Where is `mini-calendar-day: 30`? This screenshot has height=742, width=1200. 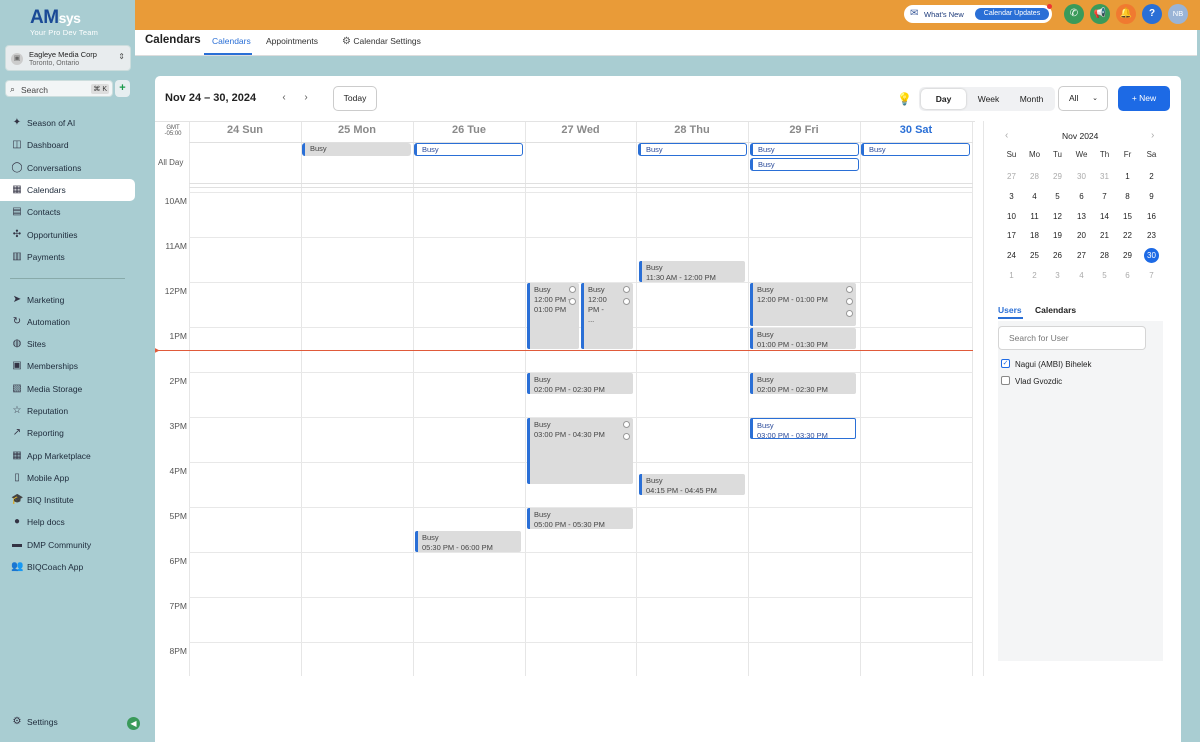
mini-calendar-day: 30 is located at coordinates (1081, 176).